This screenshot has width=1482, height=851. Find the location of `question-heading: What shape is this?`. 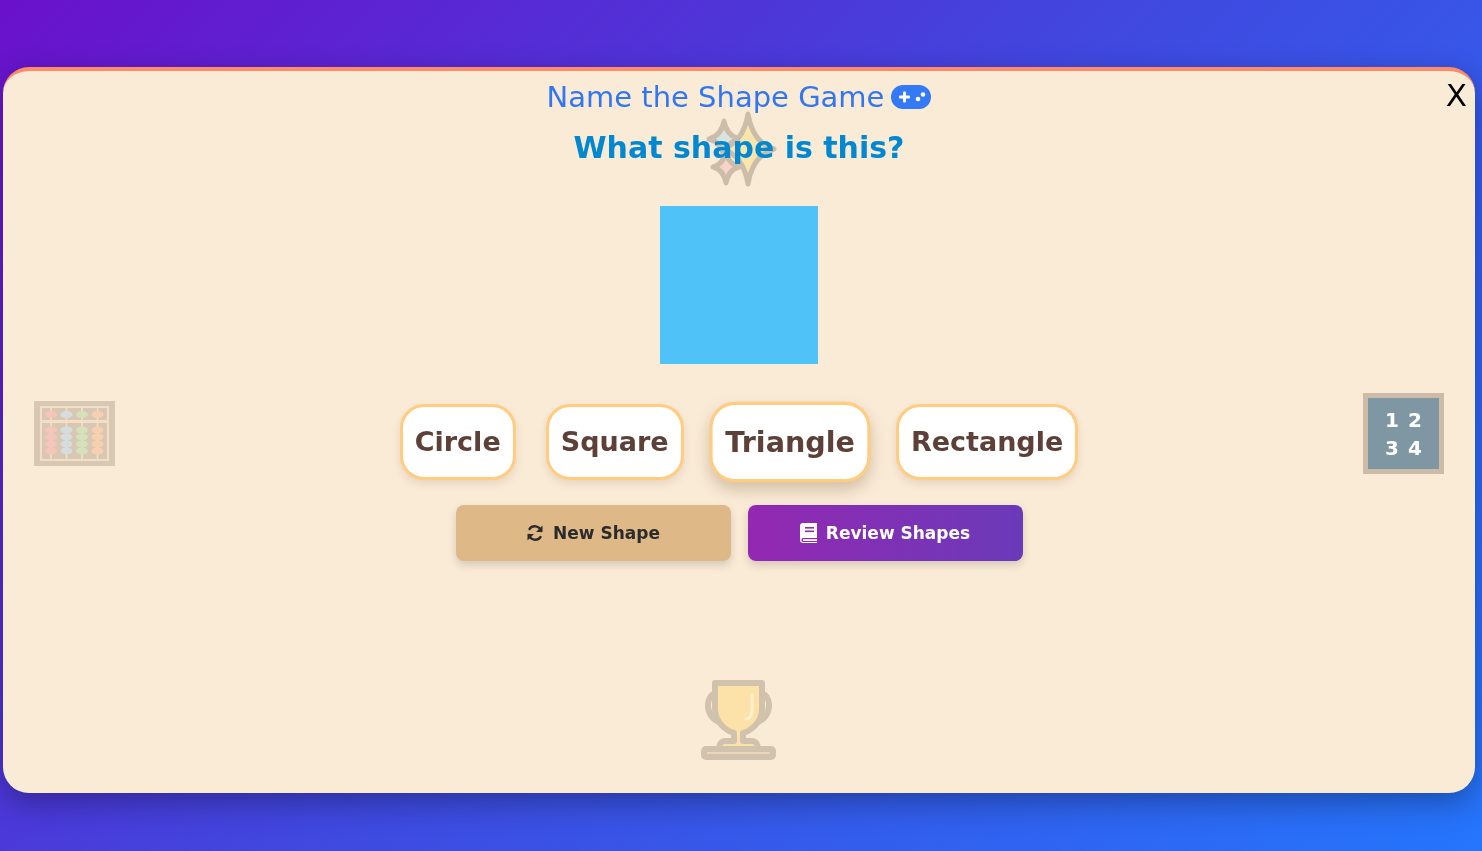

question-heading: What shape is this? is located at coordinates (739, 148).